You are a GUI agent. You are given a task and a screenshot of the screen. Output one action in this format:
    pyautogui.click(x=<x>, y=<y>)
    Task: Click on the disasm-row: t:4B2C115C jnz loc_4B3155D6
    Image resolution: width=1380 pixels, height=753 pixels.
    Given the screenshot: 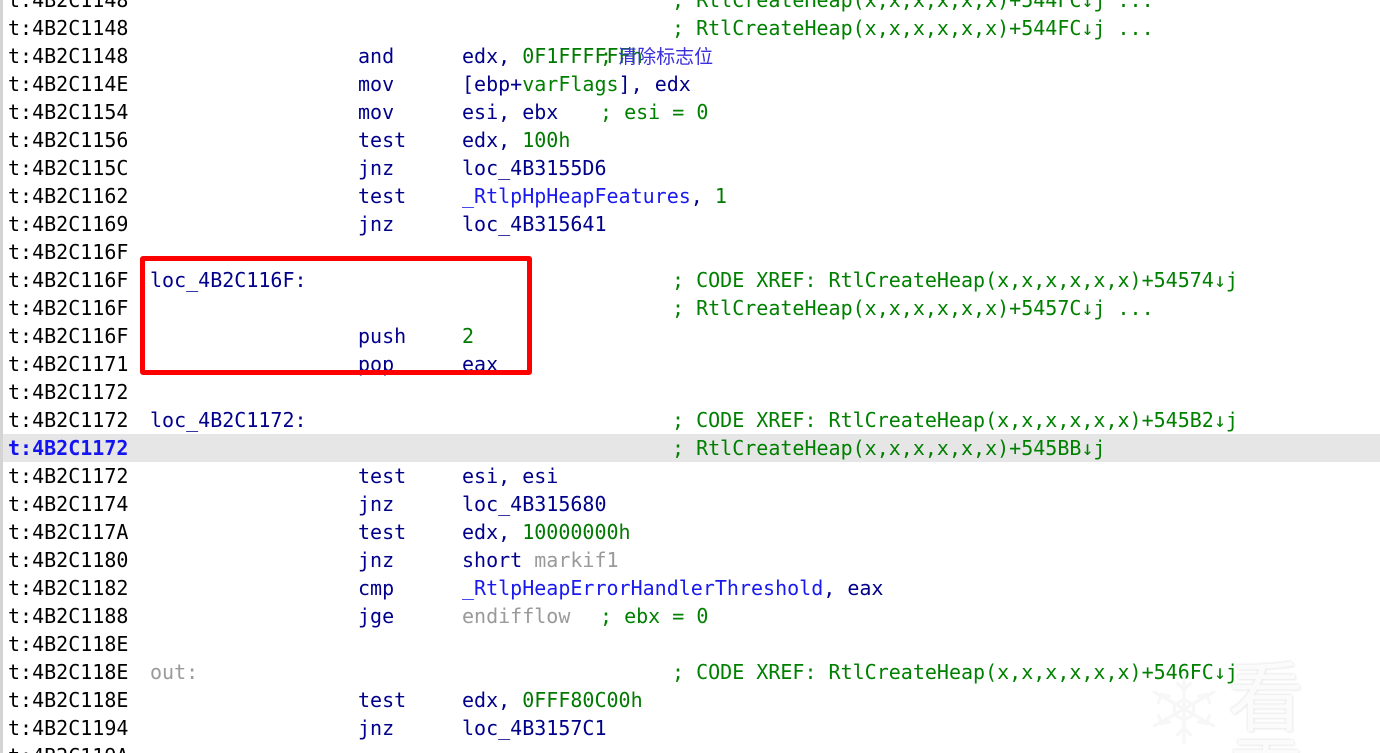 What is the action you would take?
    pyautogui.click(x=690, y=168)
    